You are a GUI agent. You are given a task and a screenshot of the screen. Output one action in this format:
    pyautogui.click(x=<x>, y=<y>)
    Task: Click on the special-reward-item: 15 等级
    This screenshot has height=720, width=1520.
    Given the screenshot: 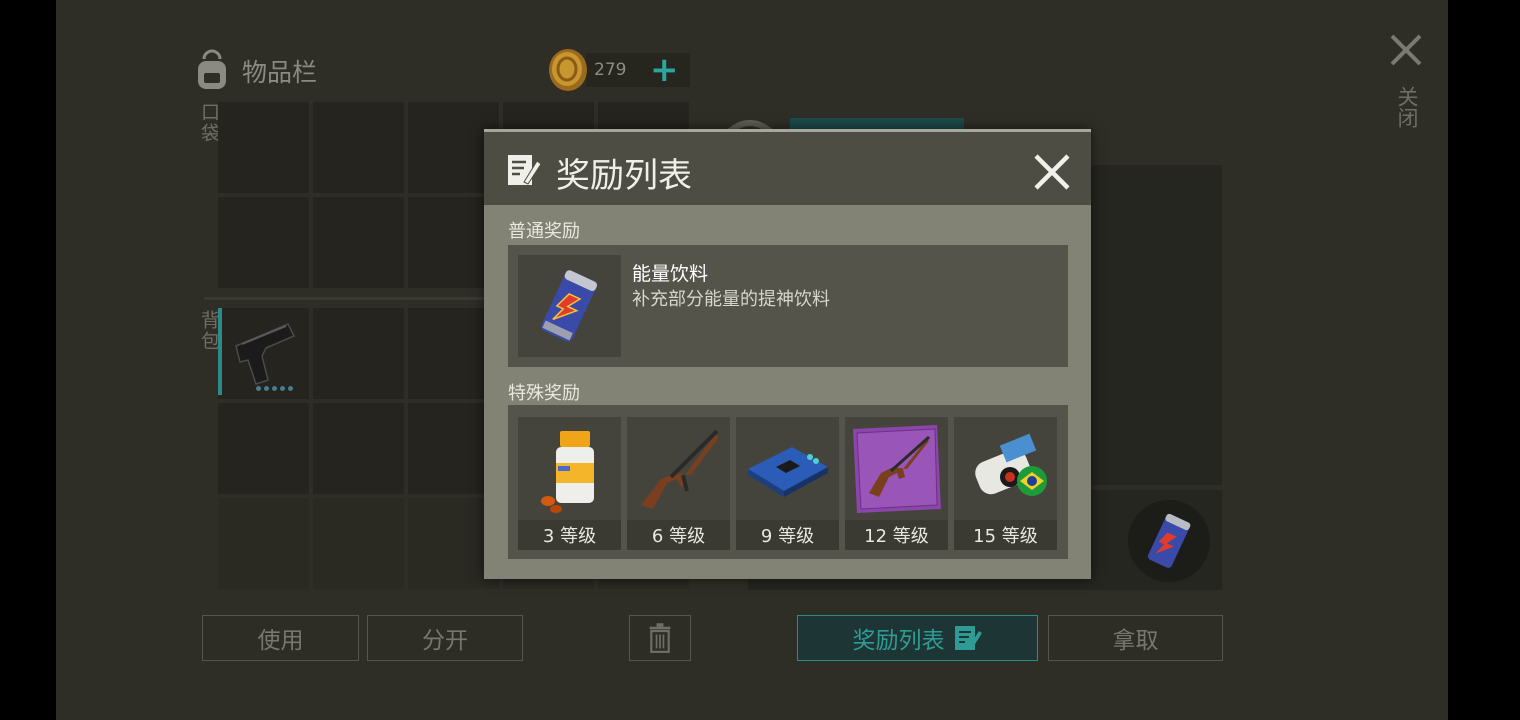 What is the action you would take?
    pyautogui.click(x=1005, y=483)
    